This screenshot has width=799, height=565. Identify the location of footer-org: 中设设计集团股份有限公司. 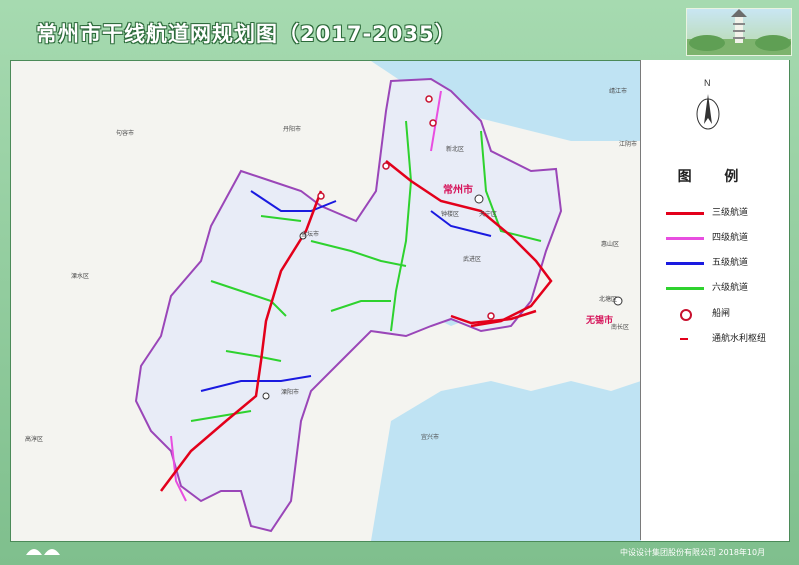
(668, 552).